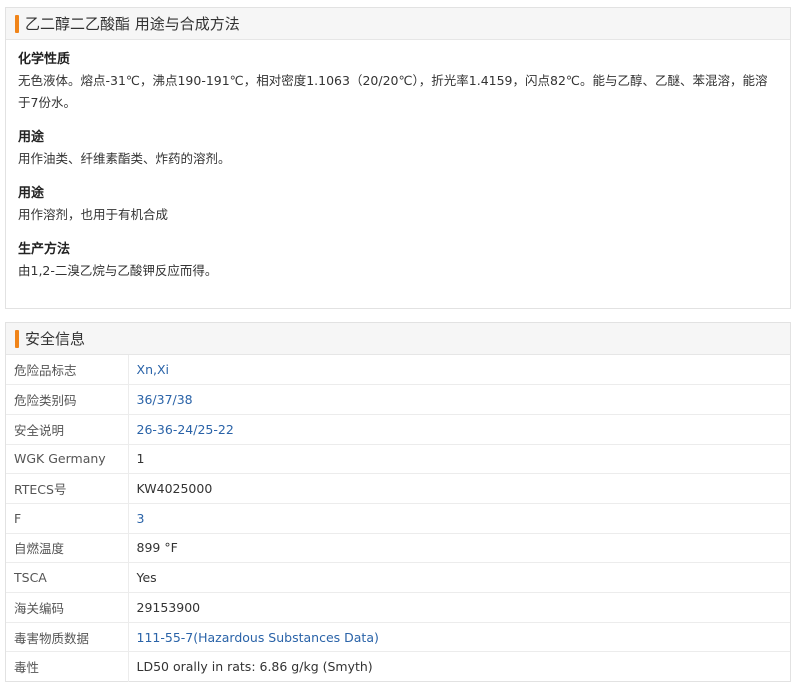 The image size is (798, 683). I want to click on row-key: 危险类别码, so click(67, 399).